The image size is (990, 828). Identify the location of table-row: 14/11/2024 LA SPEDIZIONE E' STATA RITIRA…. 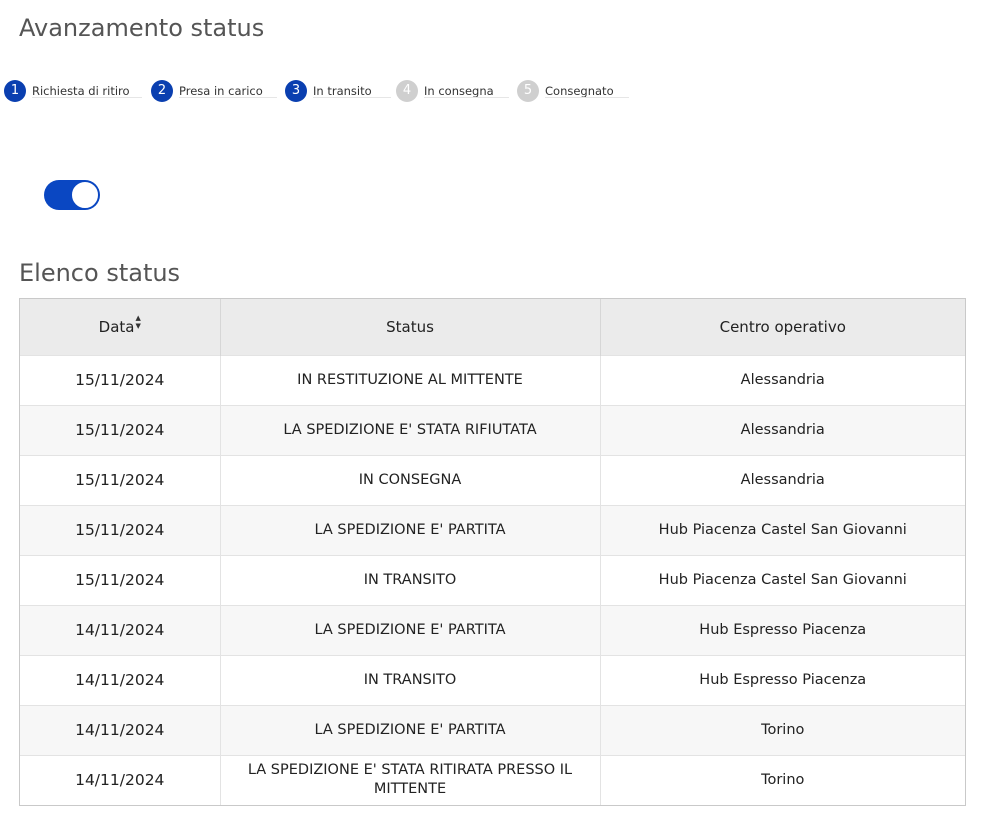
(492, 779).